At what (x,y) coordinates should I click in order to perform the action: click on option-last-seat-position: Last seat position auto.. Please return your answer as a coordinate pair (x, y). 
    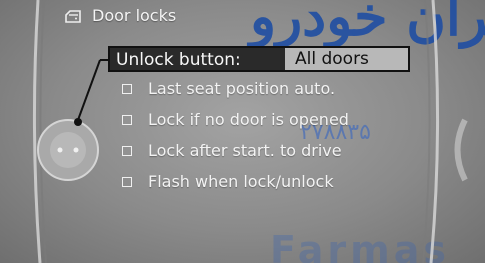
    Looking at the image, I should click on (260, 90).